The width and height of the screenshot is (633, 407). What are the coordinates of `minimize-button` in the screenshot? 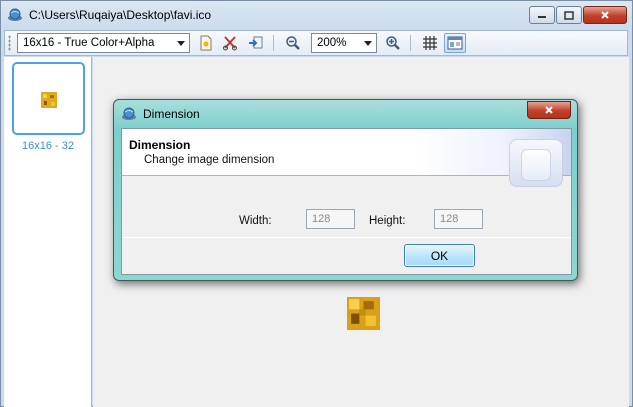 It's located at (542, 15).